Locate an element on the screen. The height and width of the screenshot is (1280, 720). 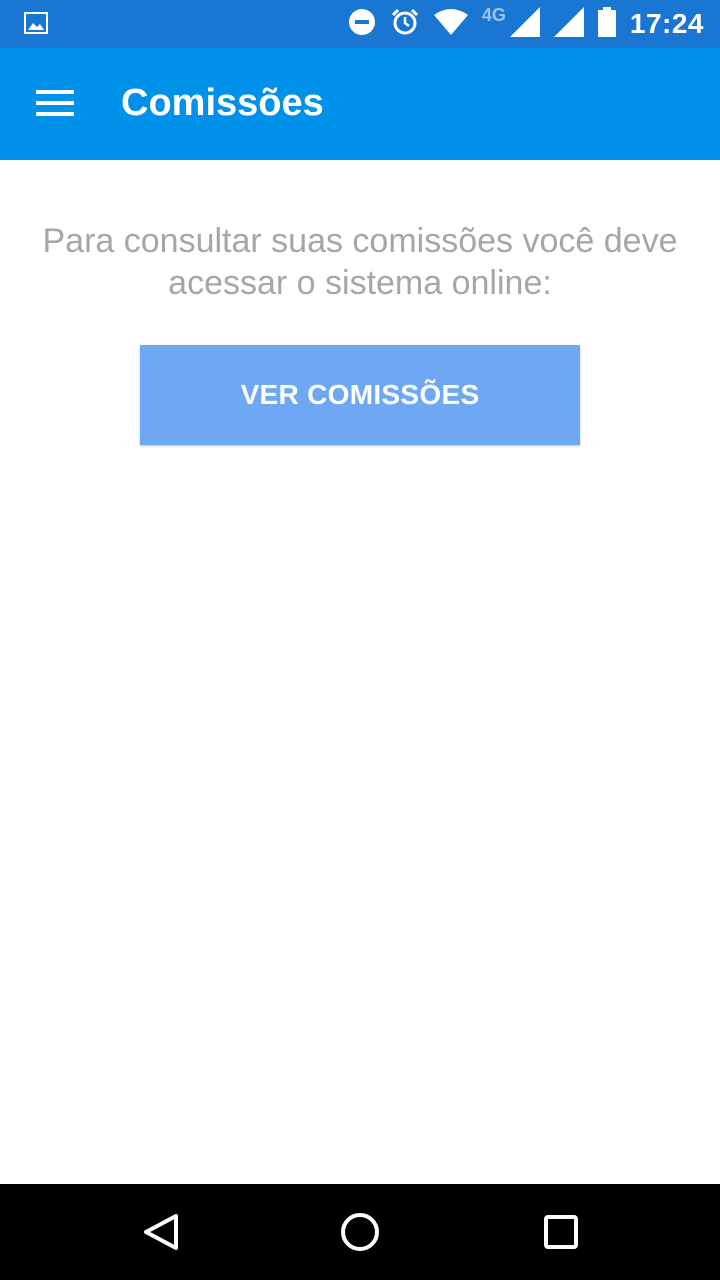
home-icon is located at coordinates (360, 1232).